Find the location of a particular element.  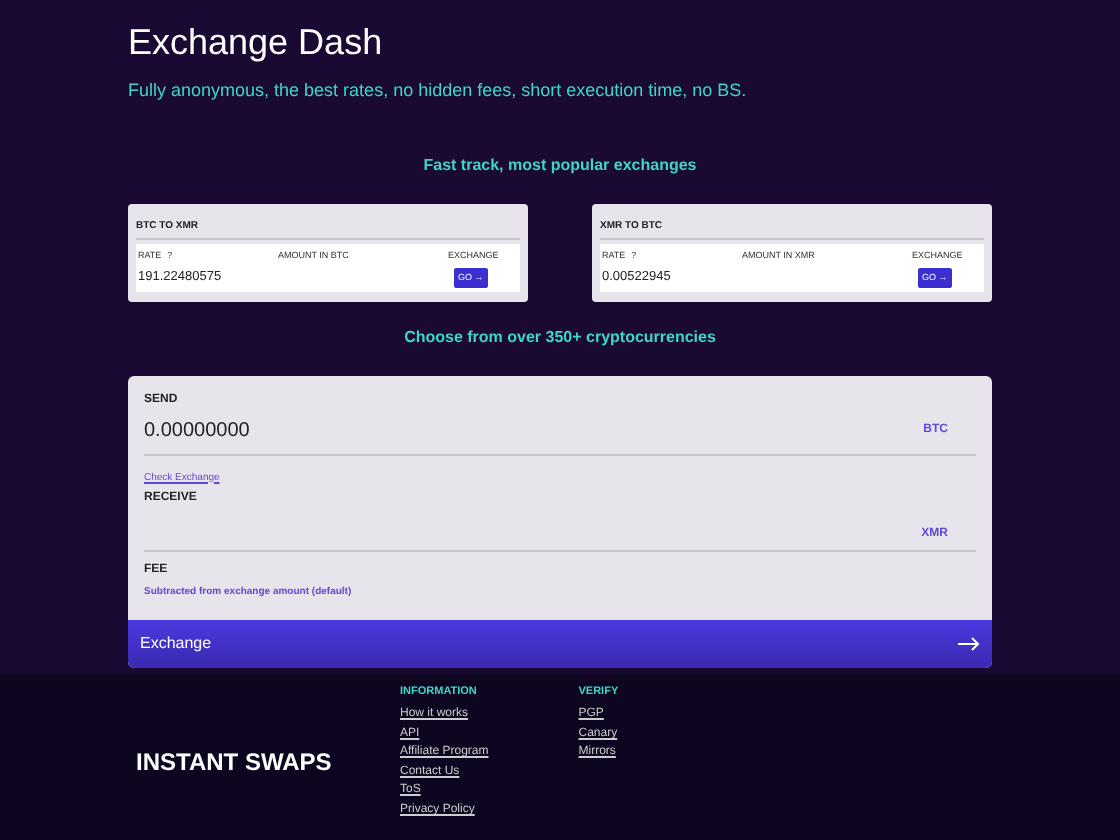

exchange-button: Exchange is located at coordinates (560, 644).